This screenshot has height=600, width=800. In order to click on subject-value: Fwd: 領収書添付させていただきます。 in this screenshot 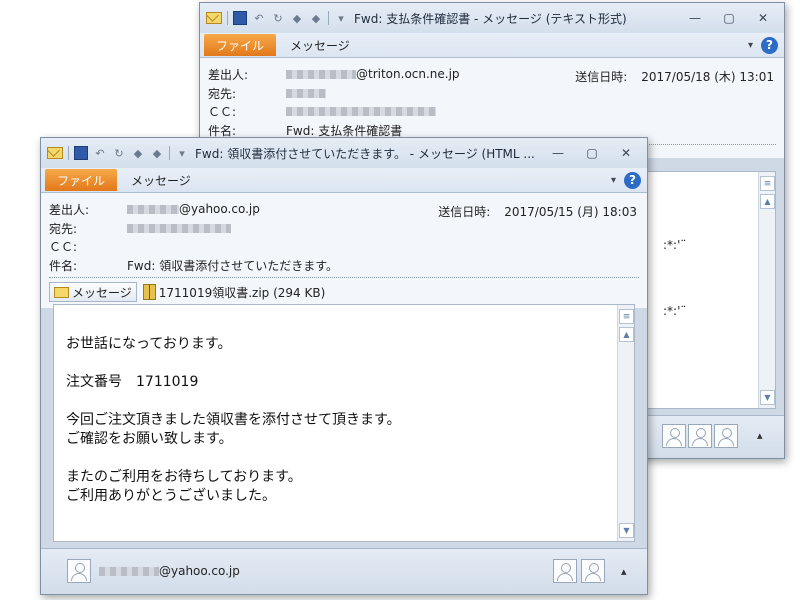, I will do `click(232, 265)`.